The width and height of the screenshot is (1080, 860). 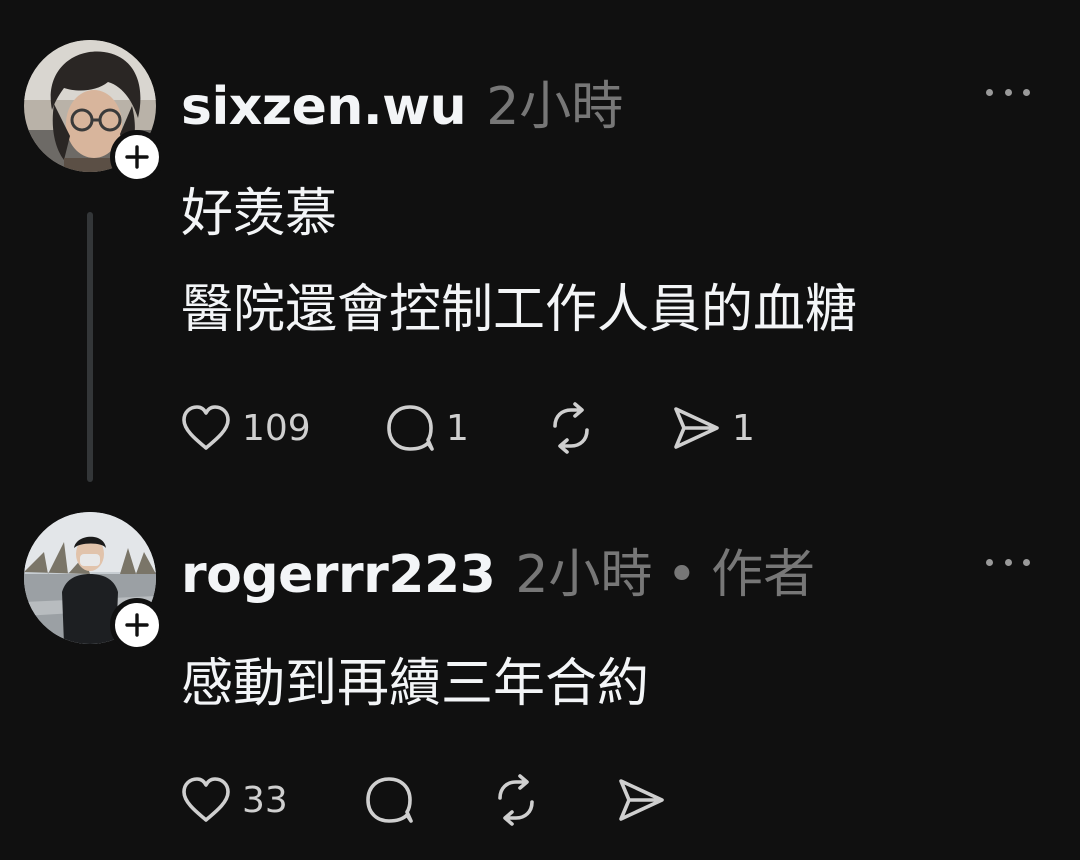 What do you see at coordinates (498, 569) in the screenshot?
I see `post-header: rogerrr223 2小時 • 作者` at bounding box center [498, 569].